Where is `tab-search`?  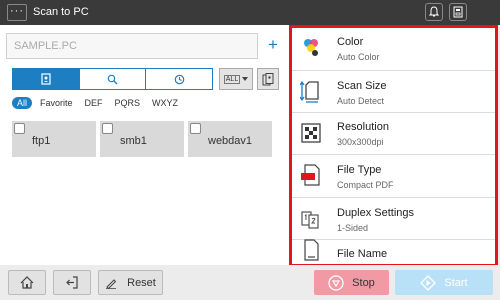
tab-search is located at coordinates (113, 79).